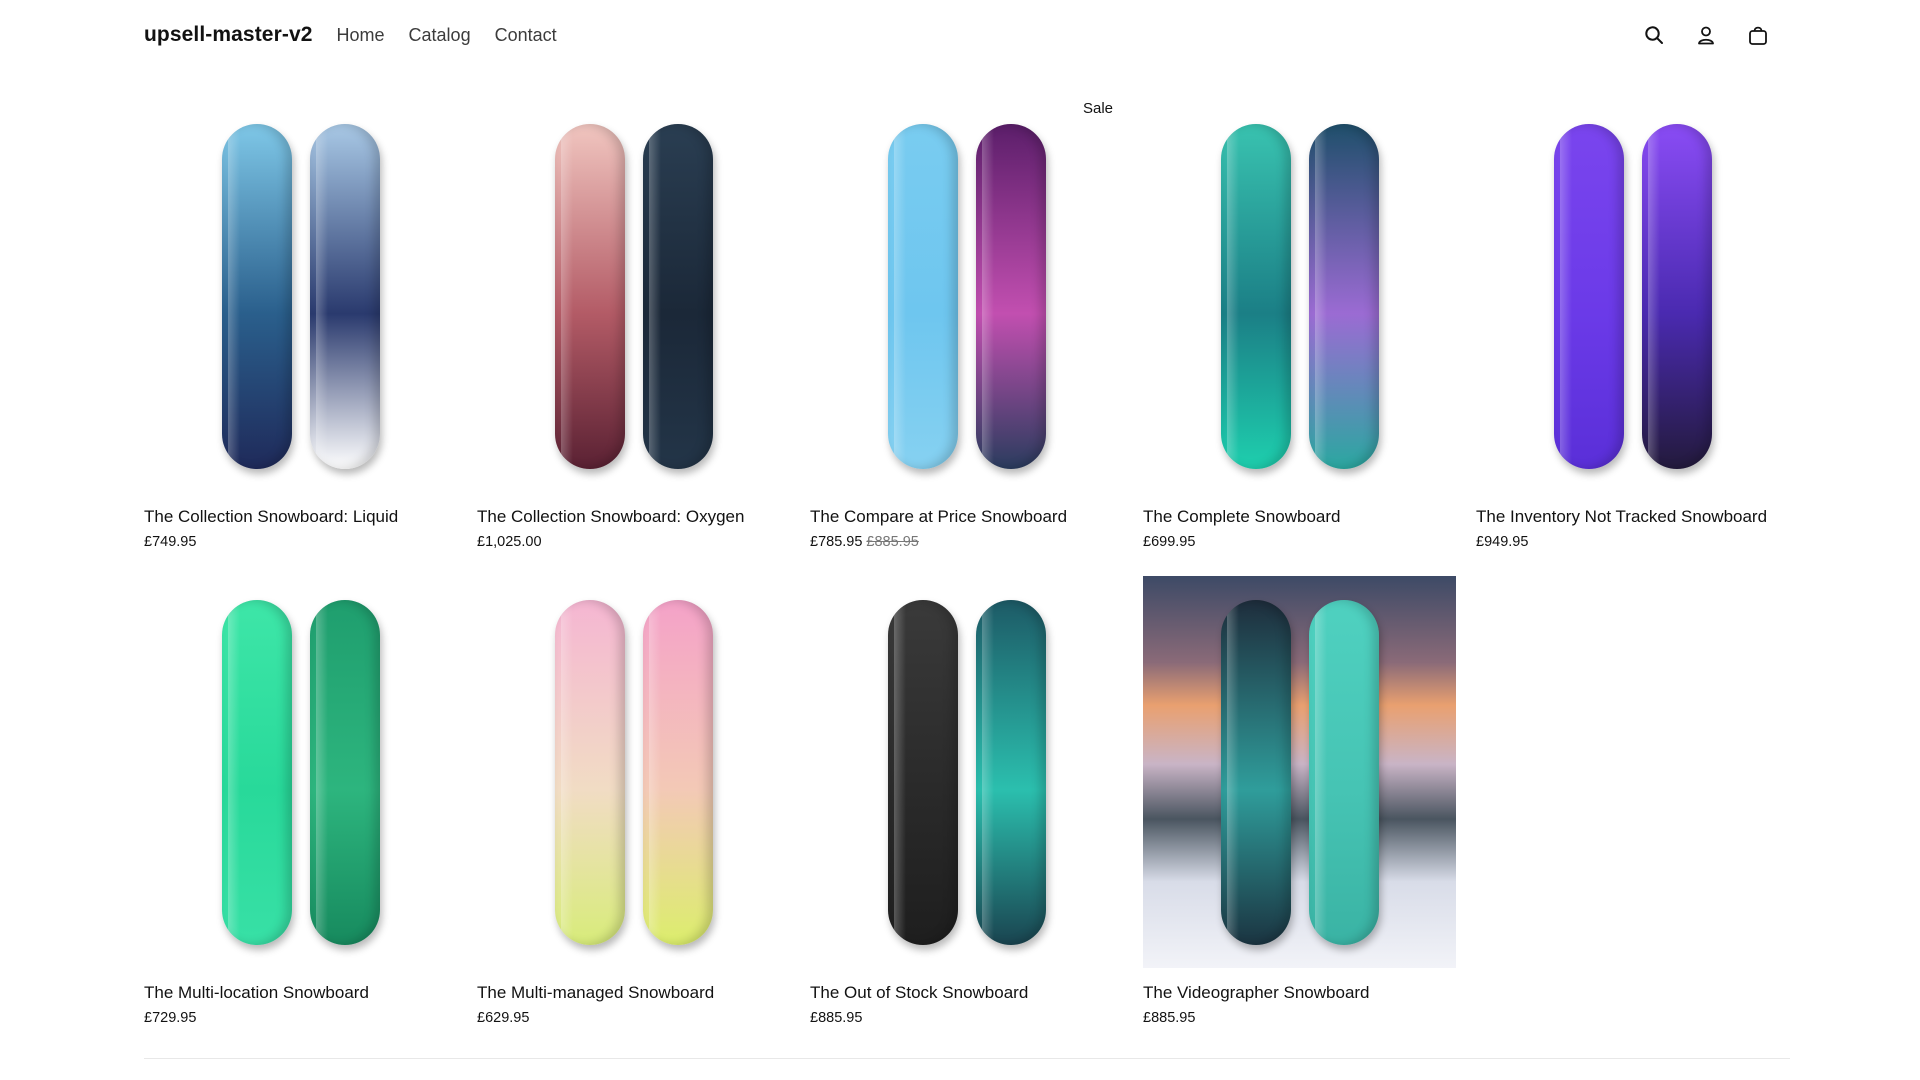  Describe the element at coordinates (633, 993) in the screenshot. I see `product-title: The Multi-managed Snowboard` at that location.